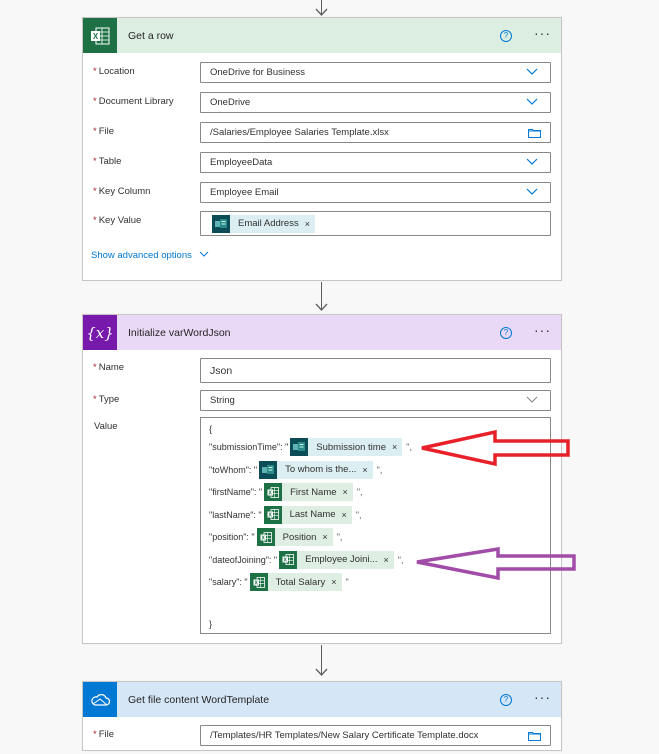  I want to click on card-title: Get a row, so click(314, 36).